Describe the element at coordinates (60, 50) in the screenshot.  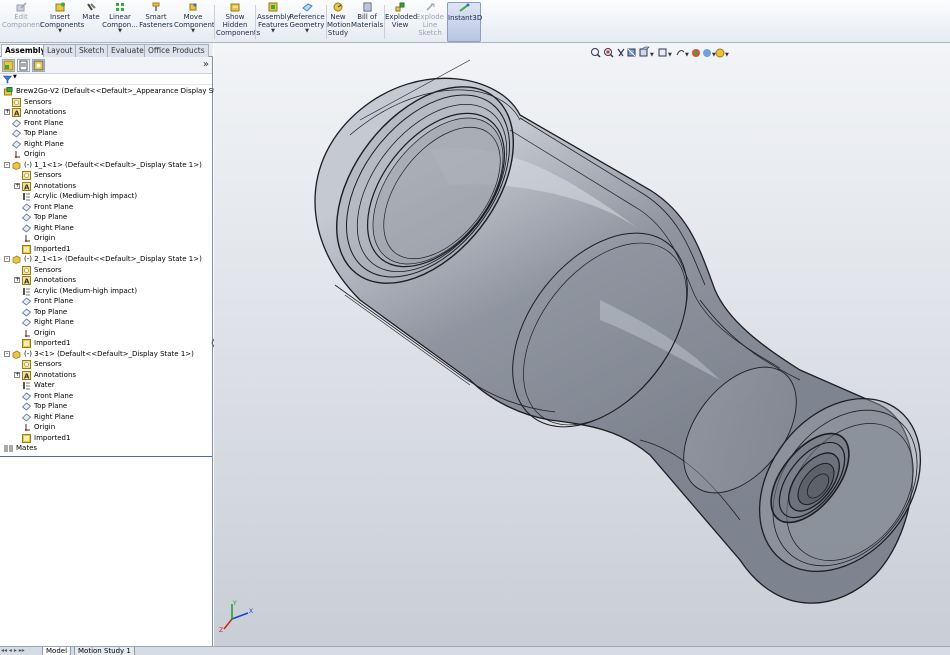
I see `tab-layout: Layout` at that location.